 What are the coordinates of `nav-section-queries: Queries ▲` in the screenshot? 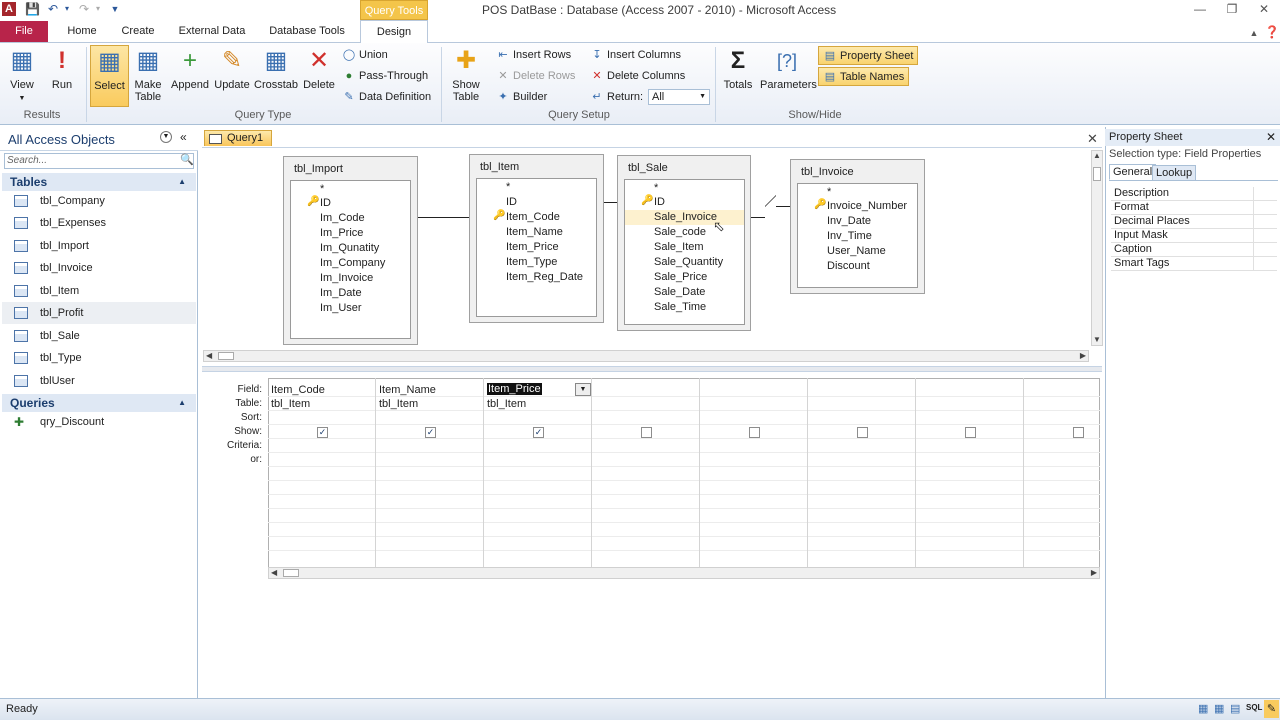 It's located at (99, 403).